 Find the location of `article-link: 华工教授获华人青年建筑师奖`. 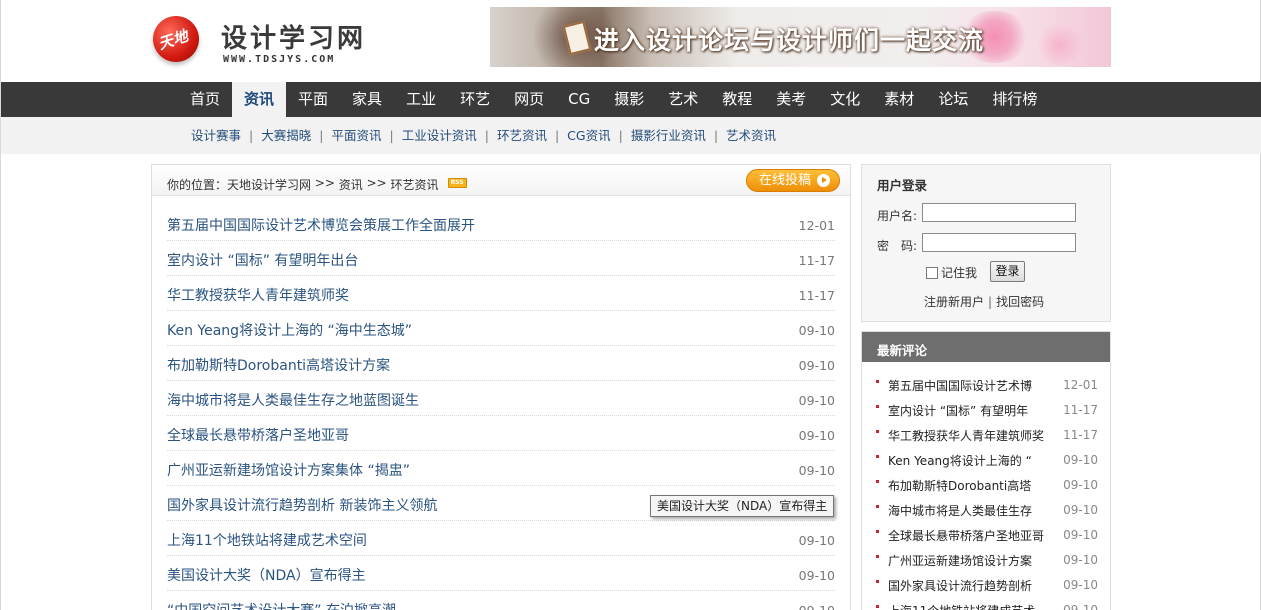

article-link: 华工教授获华人青年建筑师奖 is located at coordinates (258, 295).